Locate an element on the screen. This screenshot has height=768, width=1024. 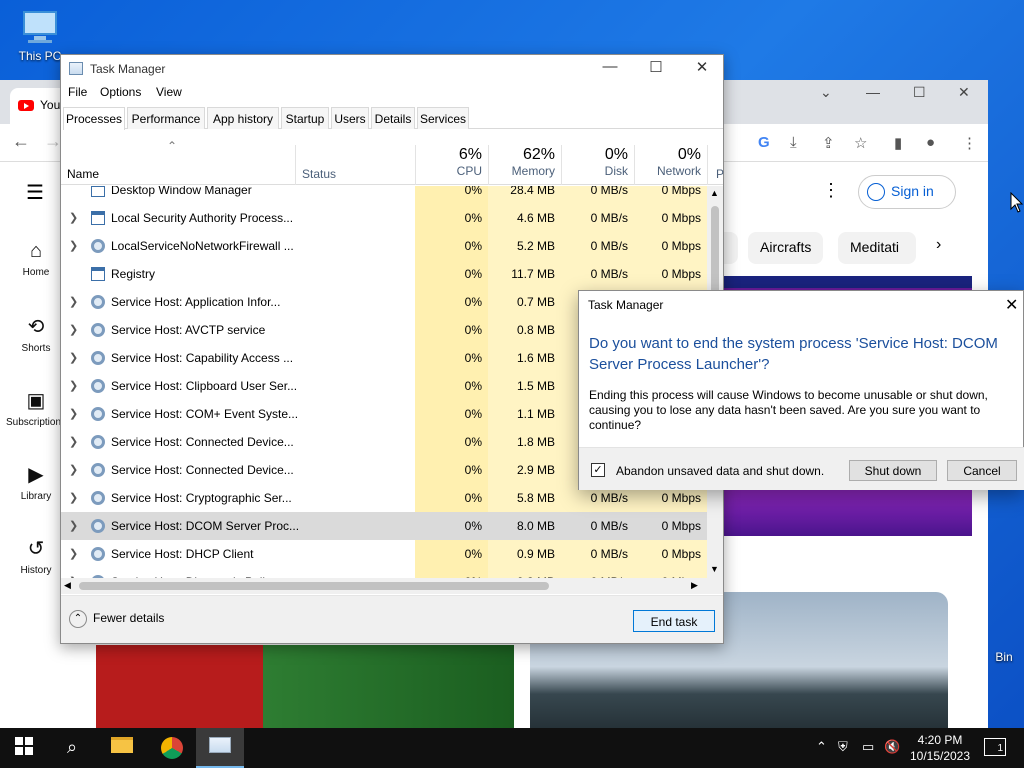
recycle-bin-desktop-icon: Bin is located at coordinates (1004, 632).